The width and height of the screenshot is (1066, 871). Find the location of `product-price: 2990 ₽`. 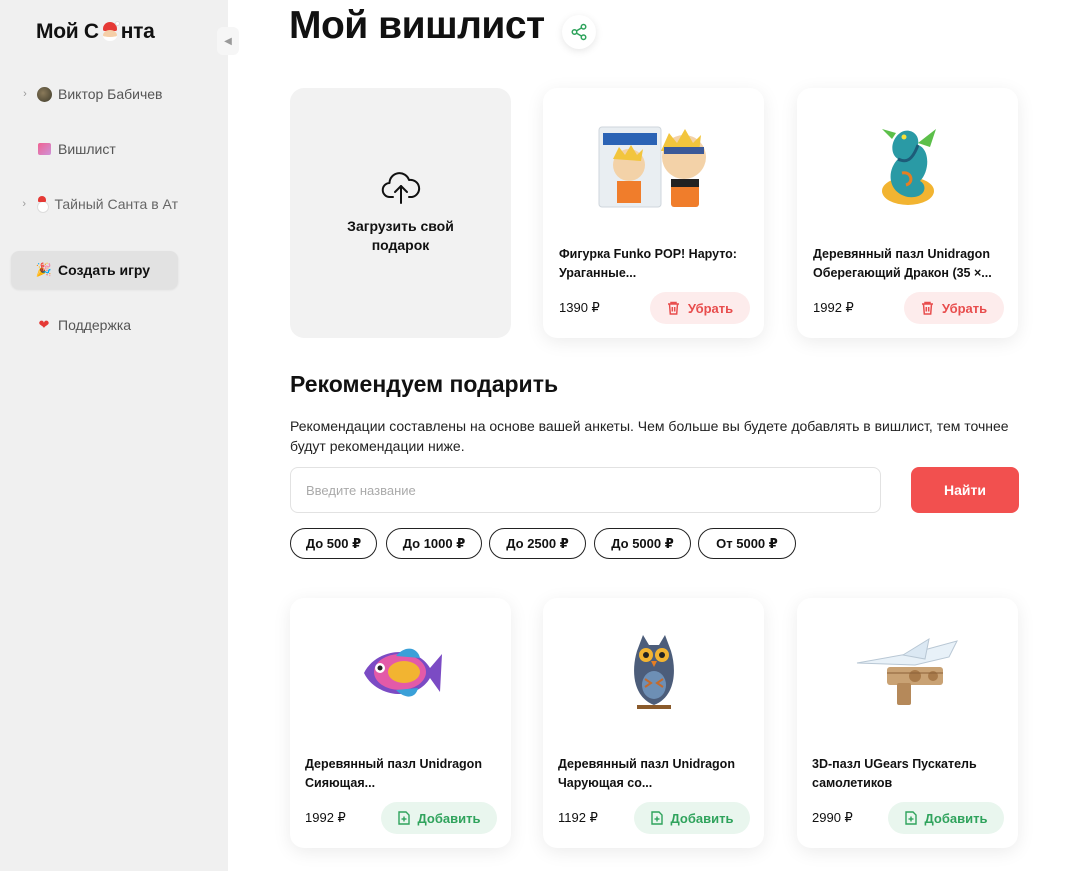

product-price: 2990 ₽ is located at coordinates (832, 817).